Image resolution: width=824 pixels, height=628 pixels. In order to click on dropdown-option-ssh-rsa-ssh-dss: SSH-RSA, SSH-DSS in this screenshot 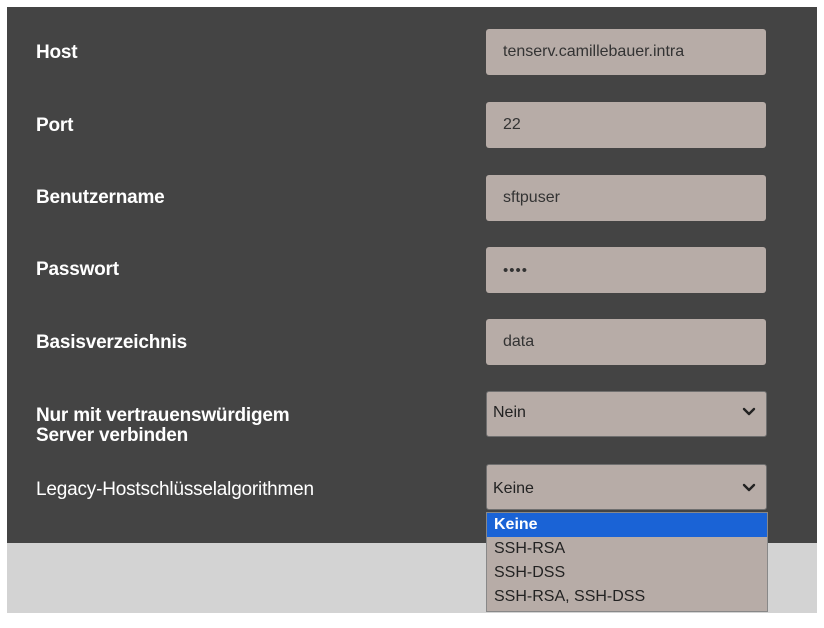, I will do `click(627, 597)`.